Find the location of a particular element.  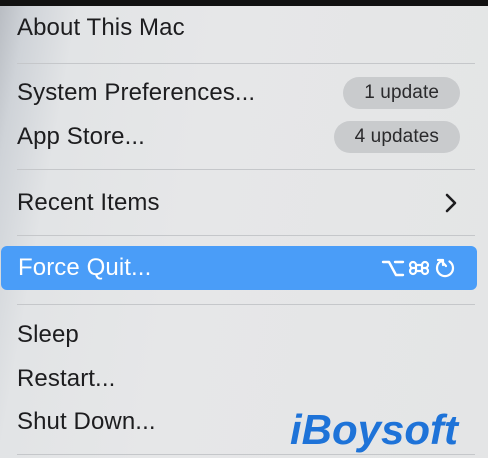

option-key-icon is located at coordinates (393, 268).